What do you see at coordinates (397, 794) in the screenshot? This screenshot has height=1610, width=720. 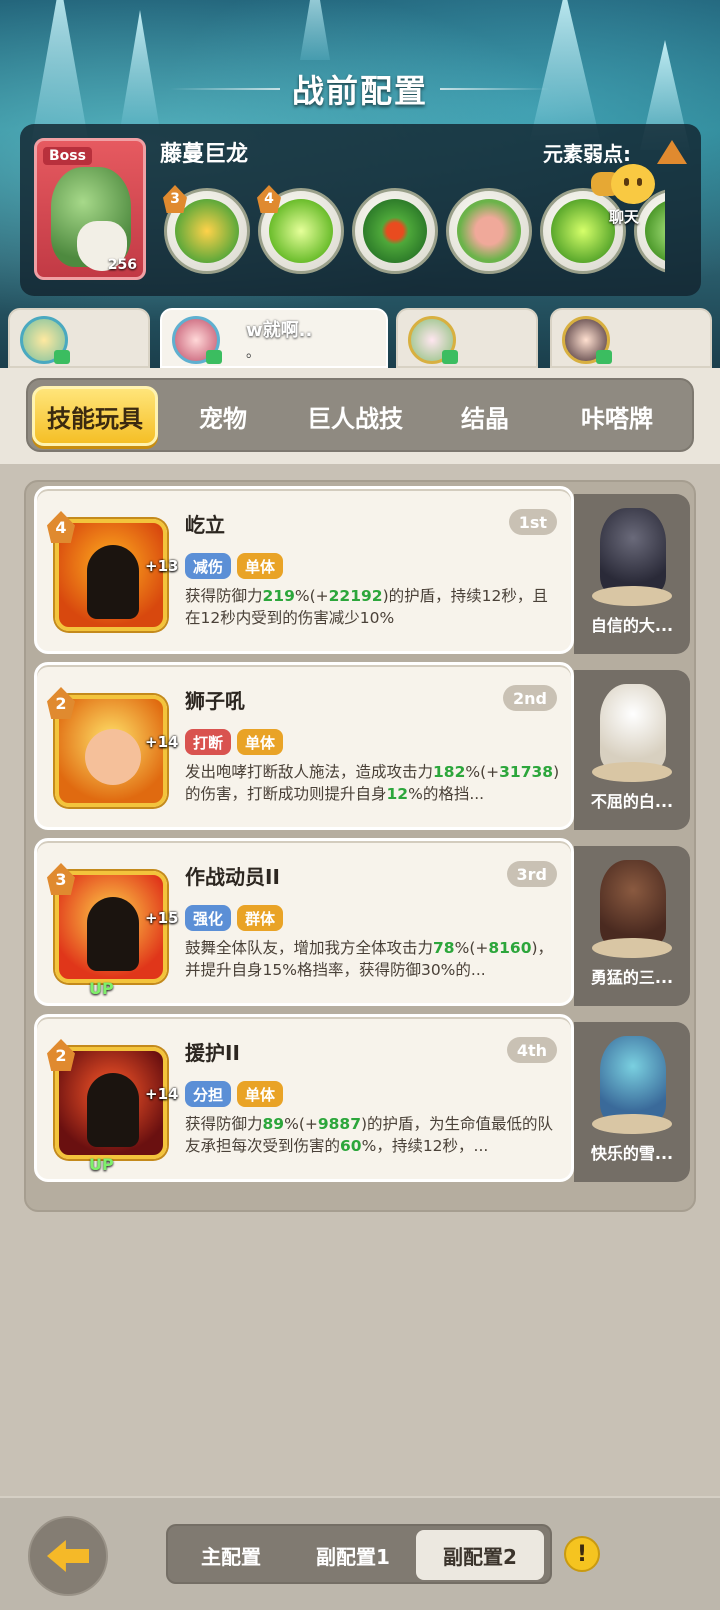 I see `desc-value: 12` at bounding box center [397, 794].